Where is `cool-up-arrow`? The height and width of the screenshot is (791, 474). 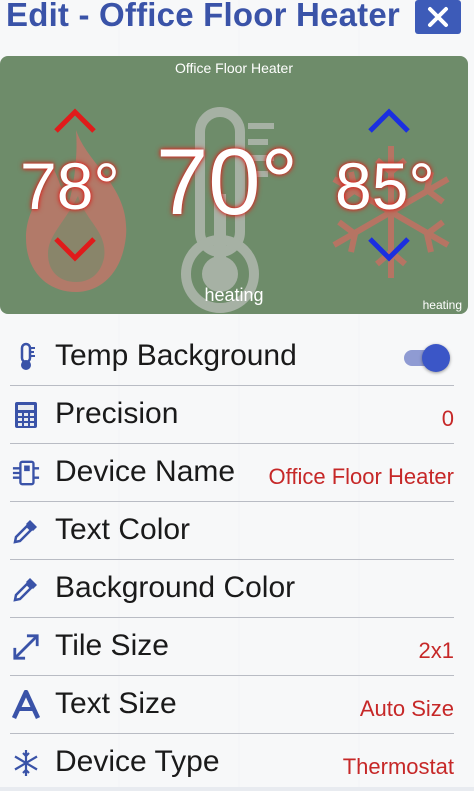
cool-up-arrow is located at coordinates (389, 121).